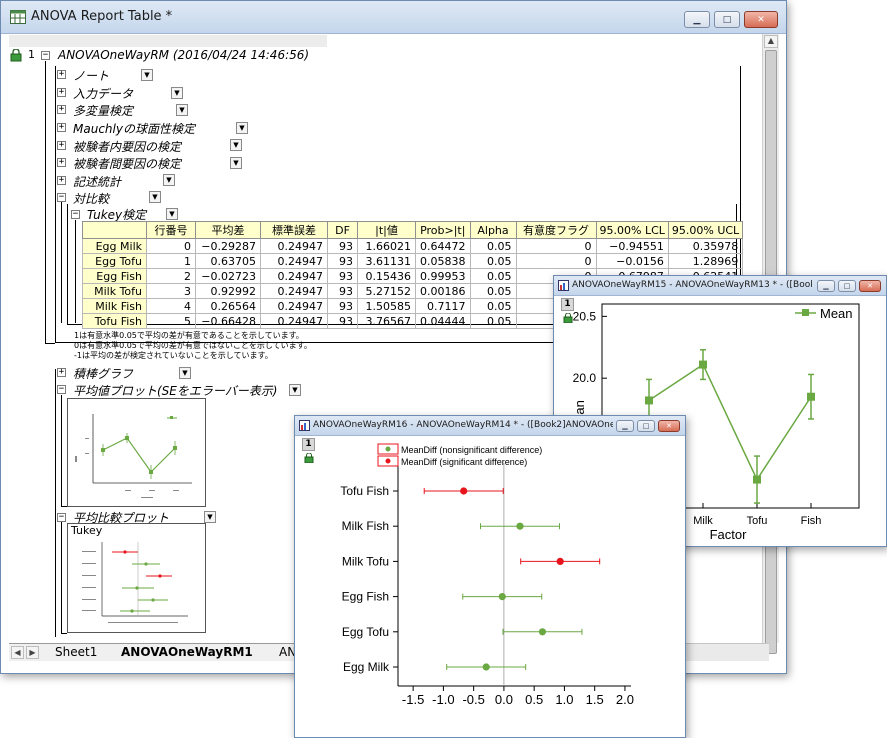  What do you see at coordinates (187, 653) in the screenshot?
I see `tab-anovaonewayrm1: ANOVAOneWayRM1` at bounding box center [187, 653].